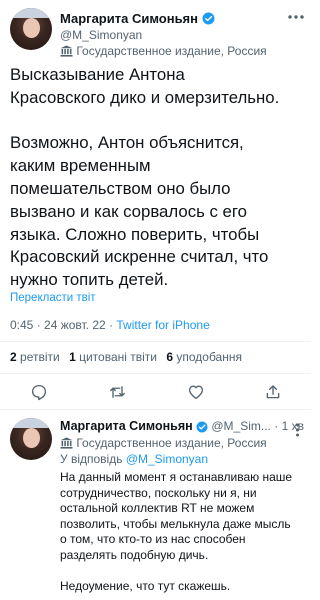  What do you see at coordinates (53, 298) in the screenshot?
I see `translate-tweet-link: Перекласти твіт` at bounding box center [53, 298].